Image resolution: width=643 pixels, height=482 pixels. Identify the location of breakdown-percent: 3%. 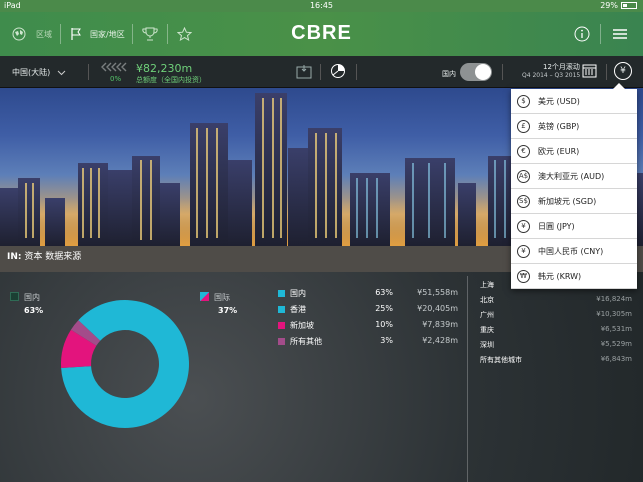
(386, 340).